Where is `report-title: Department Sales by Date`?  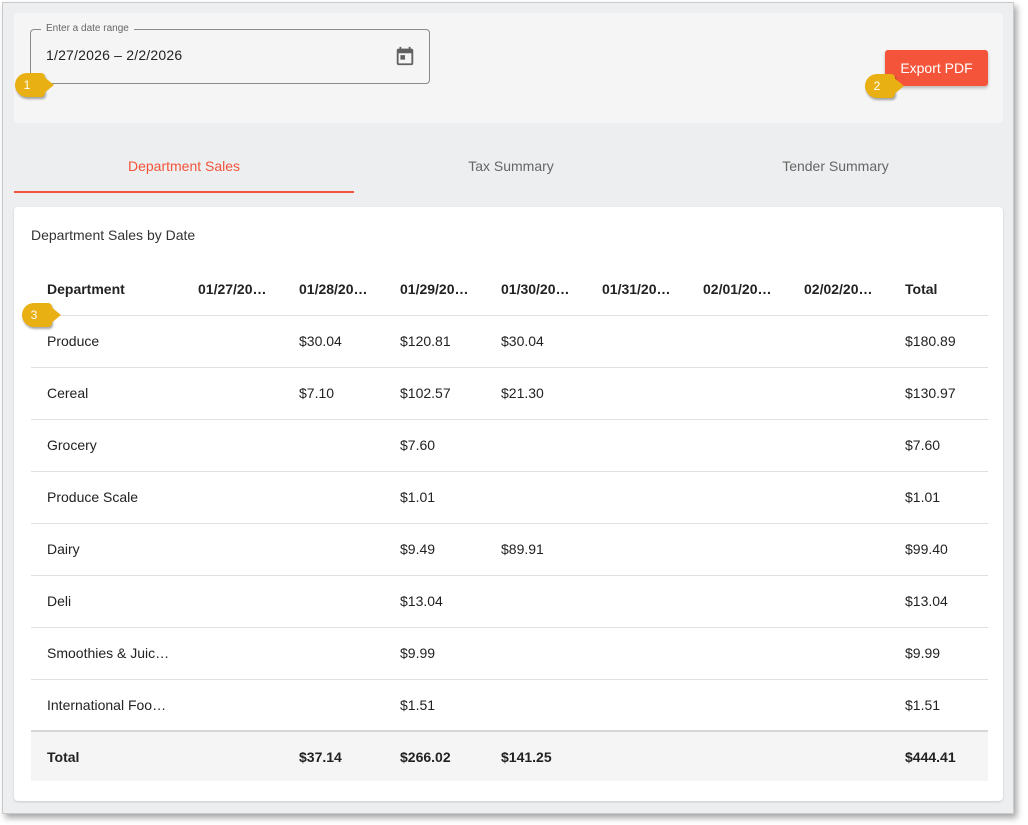 report-title: Department Sales by Date is located at coordinates (113, 235).